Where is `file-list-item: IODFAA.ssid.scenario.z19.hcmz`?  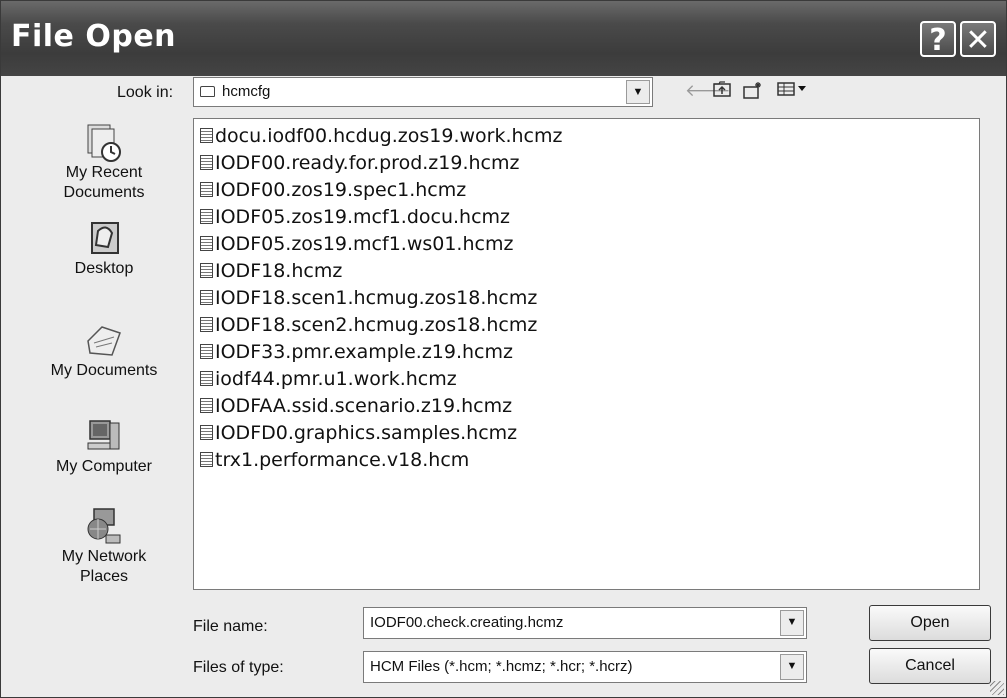 file-list-item: IODFAA.ssid.scenario.z19.hcmz is located at coordinates (356, 406).